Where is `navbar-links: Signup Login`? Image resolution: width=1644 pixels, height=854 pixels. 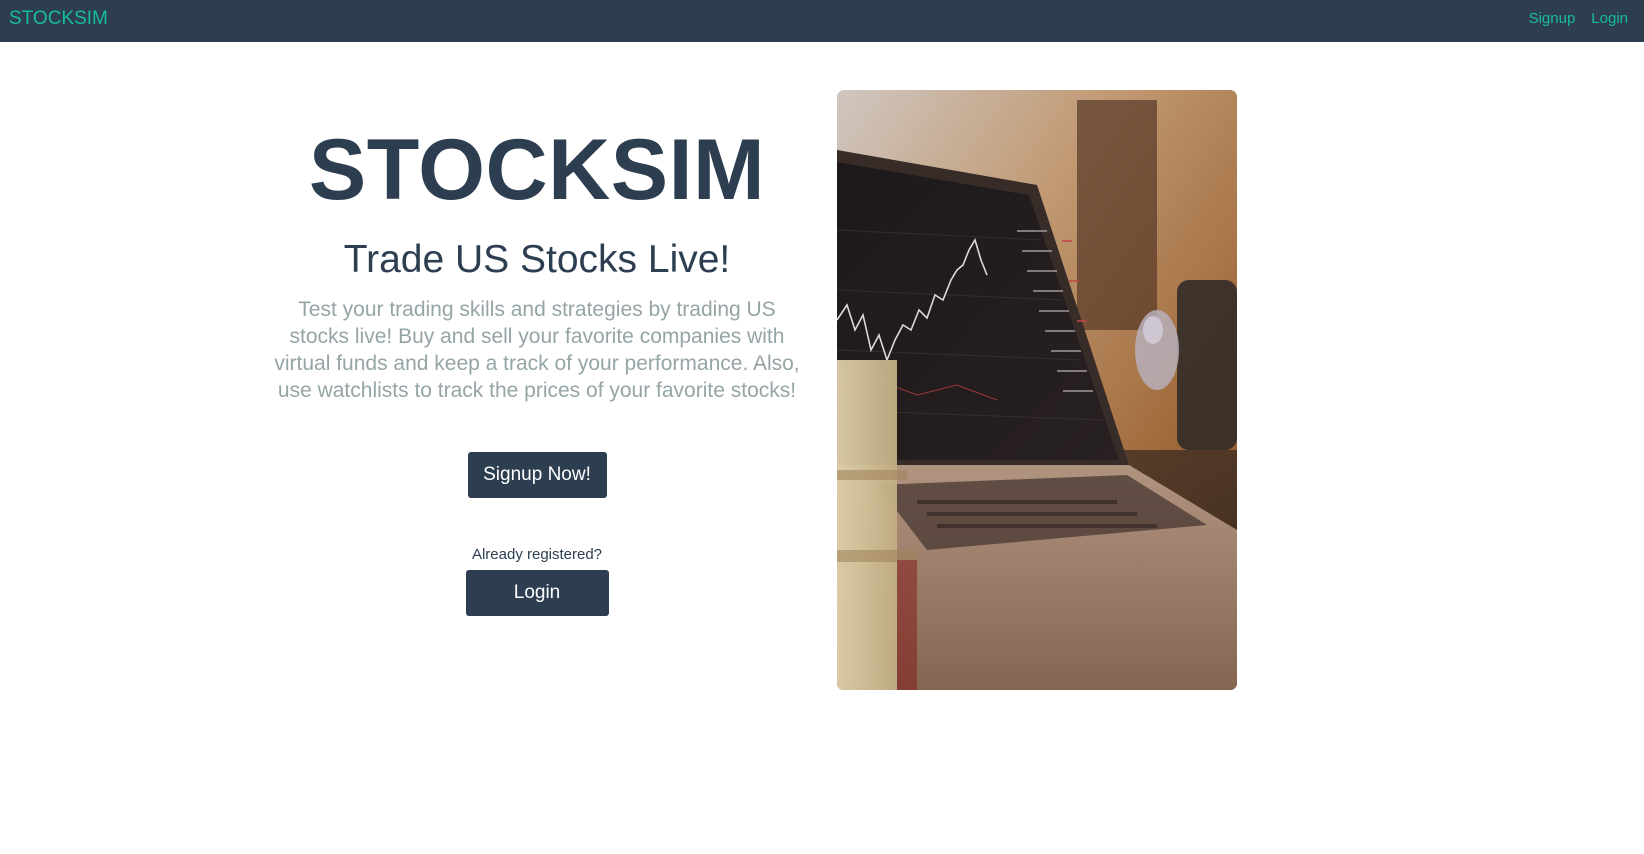 navbar-links: Signup Login is located at coordinates (1578, 19).